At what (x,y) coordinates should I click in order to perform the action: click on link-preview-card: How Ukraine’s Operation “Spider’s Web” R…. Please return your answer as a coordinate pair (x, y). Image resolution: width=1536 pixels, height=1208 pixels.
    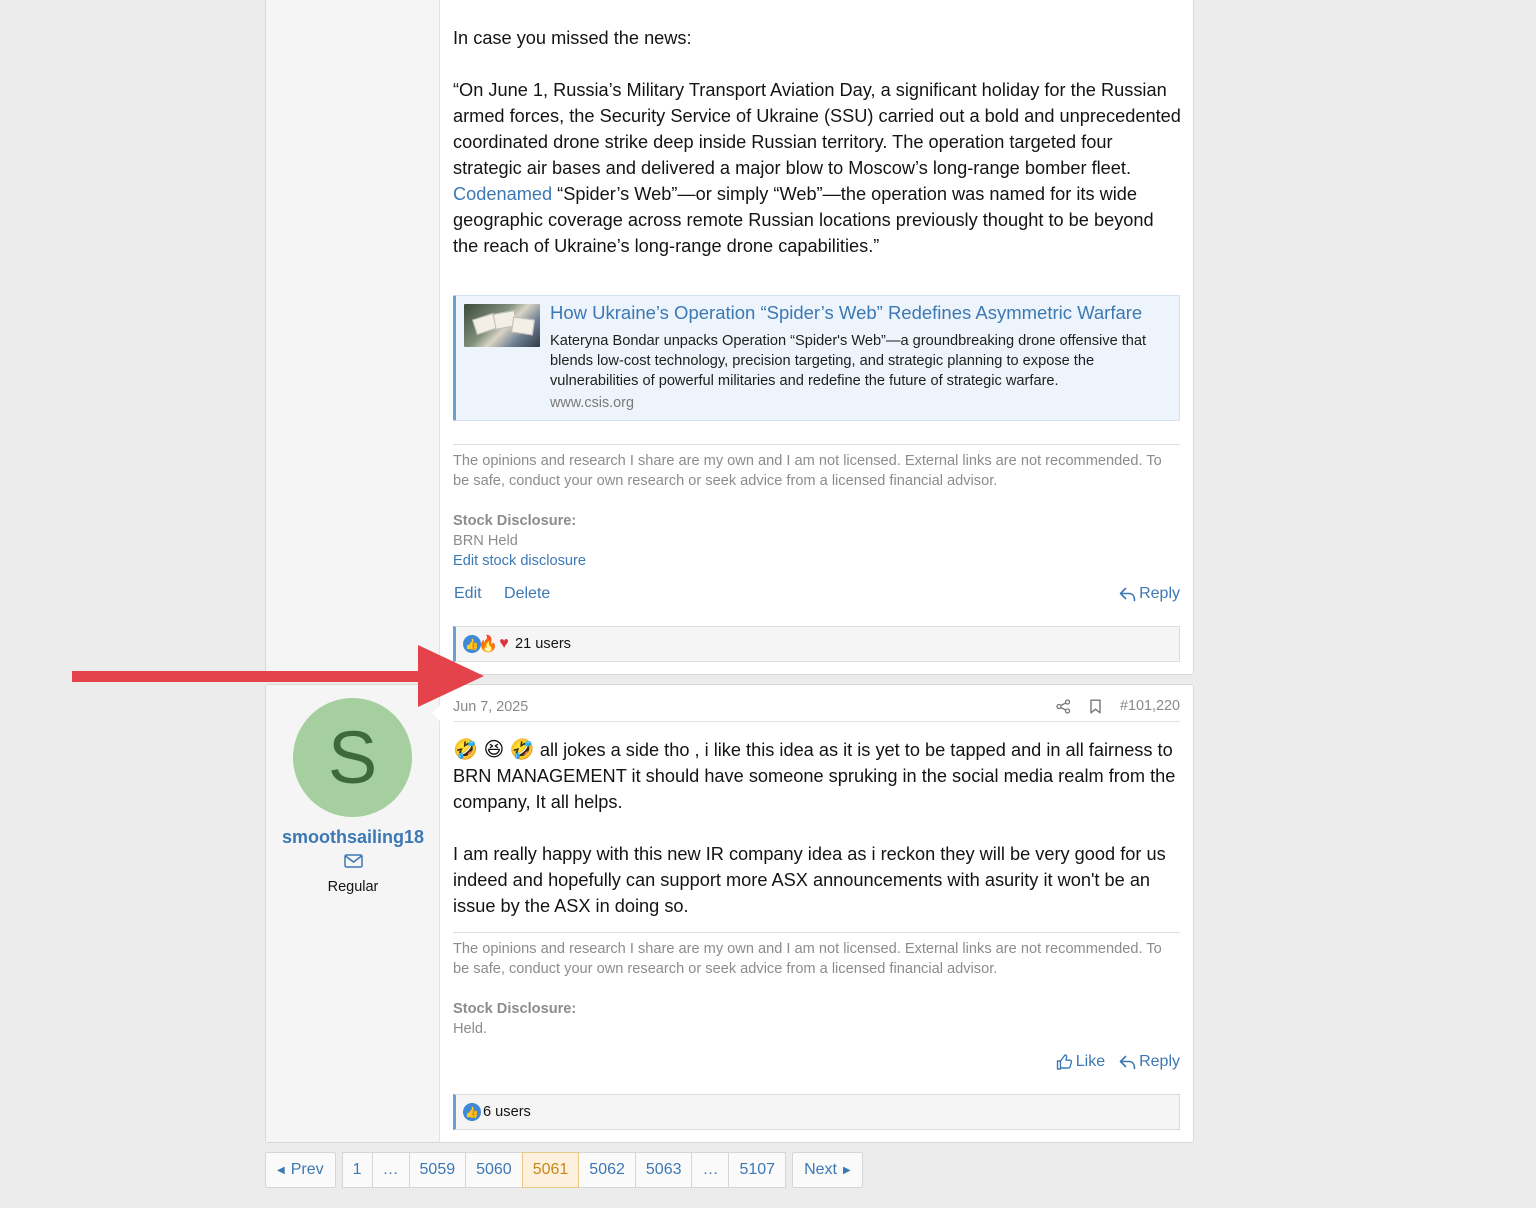
    Looking at the image, I should click on (816, 358).